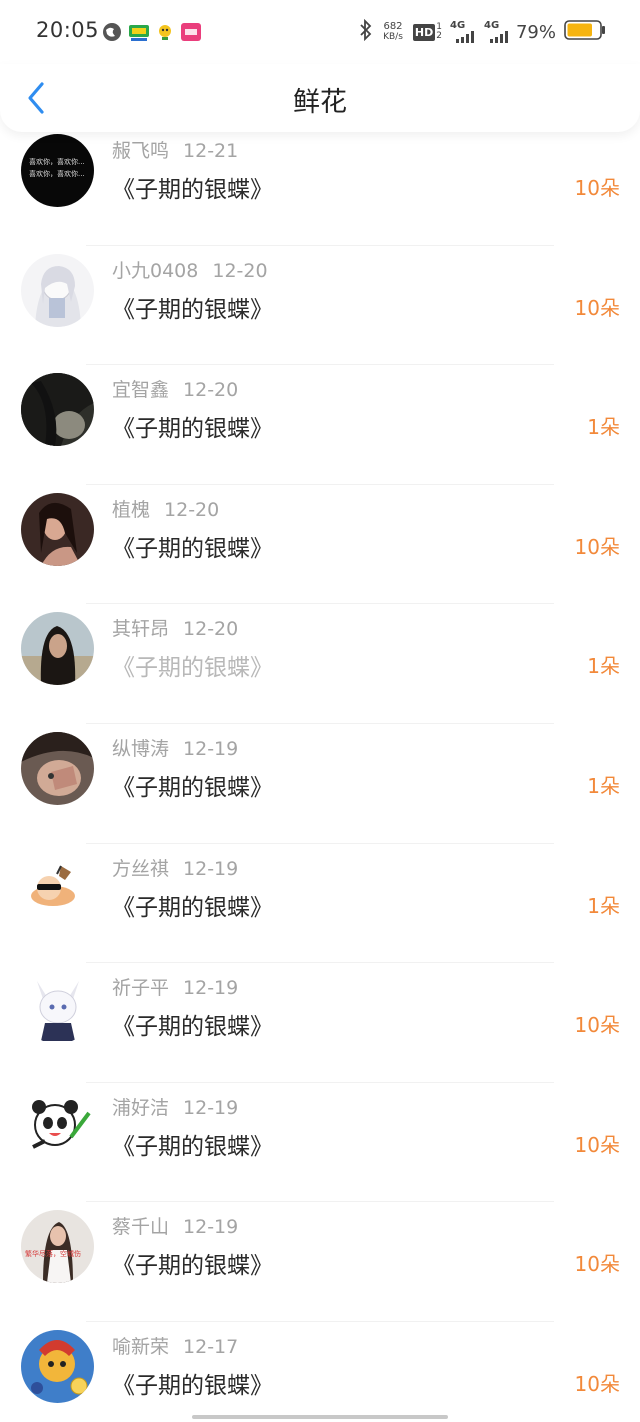  What do you see at coordinates (320, 904) in the screenshot?
I see `list-item: 方丝祺 12-19 《子期的银蝶》 1朵` at bounding box center [320, 904].